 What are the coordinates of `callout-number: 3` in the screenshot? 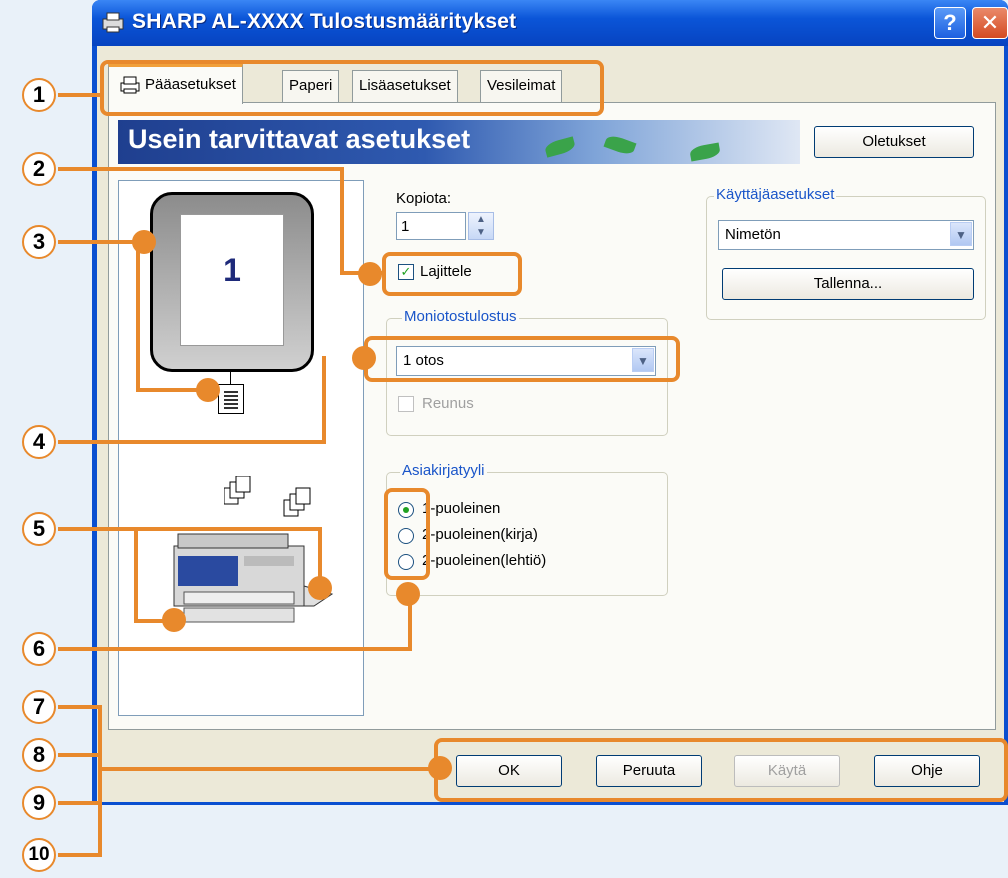 It's located at (39, 242).